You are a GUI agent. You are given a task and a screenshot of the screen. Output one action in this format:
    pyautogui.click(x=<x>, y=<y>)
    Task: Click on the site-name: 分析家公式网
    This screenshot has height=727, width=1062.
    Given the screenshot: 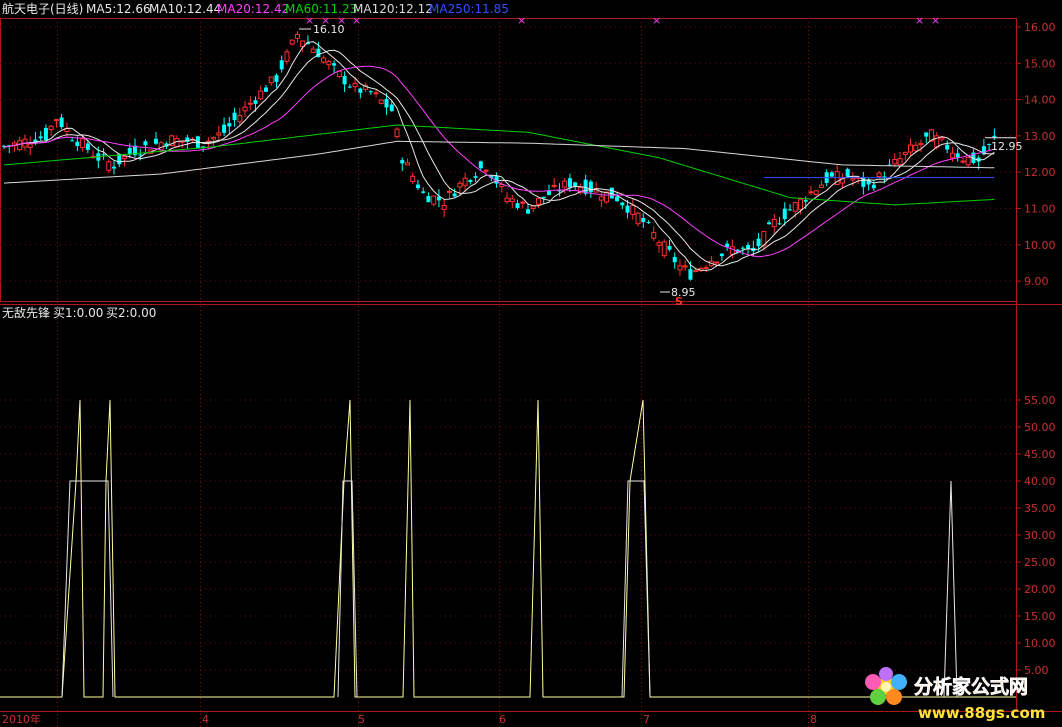 What is the action you would take?
    pyautogui.click(x=971, y=686)
    